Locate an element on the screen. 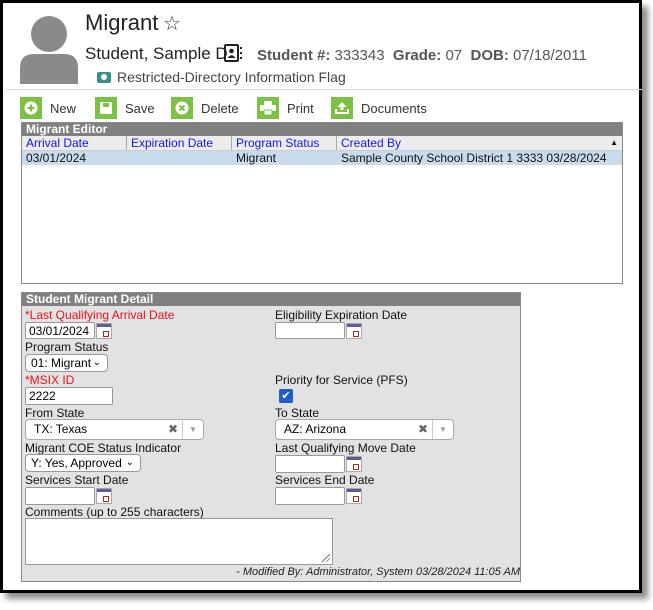  from-state-label: From State is located at coordinates (55, 413).